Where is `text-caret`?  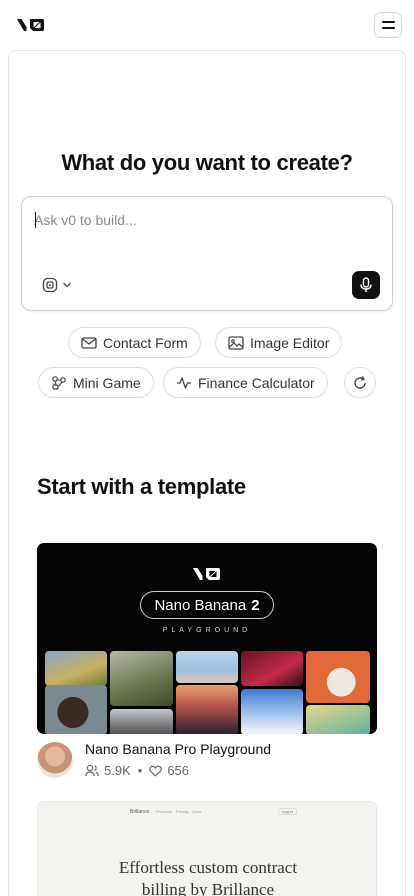
text-caret is located at coordinates (35, 220).